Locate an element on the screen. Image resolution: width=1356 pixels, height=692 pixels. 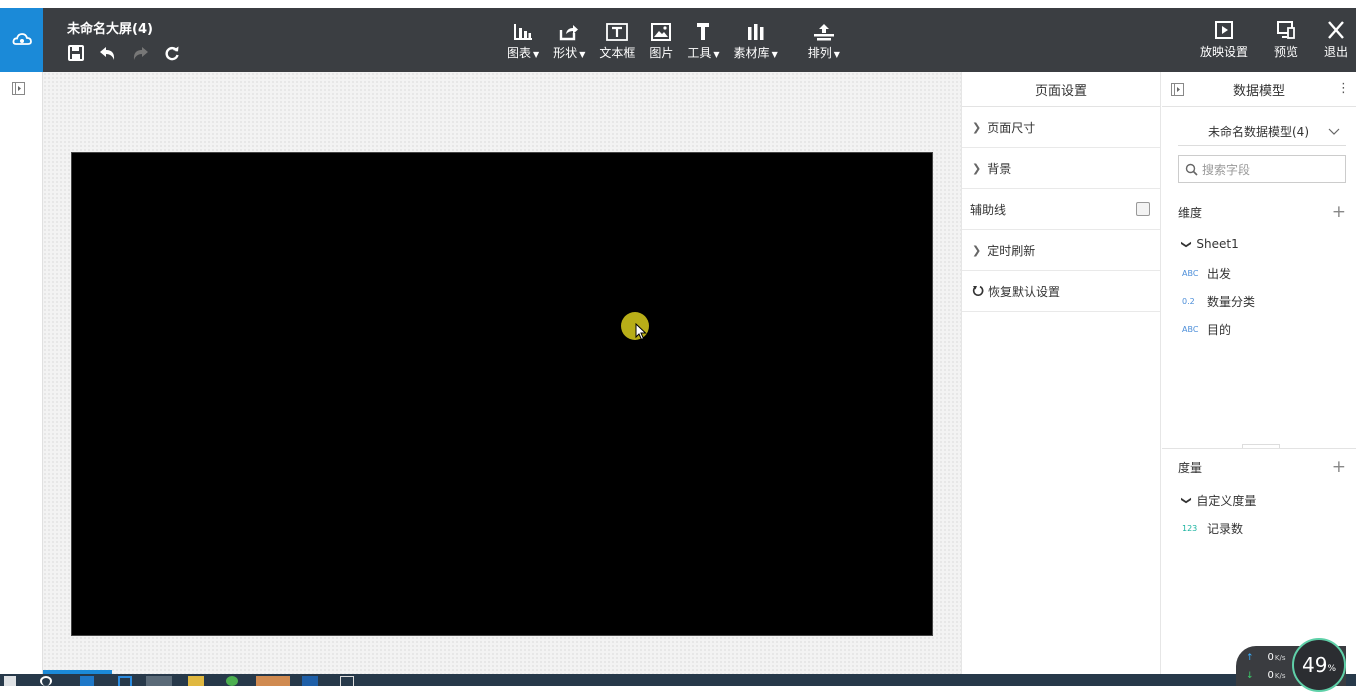
refresh-icon is located at coordinates (171, 52).